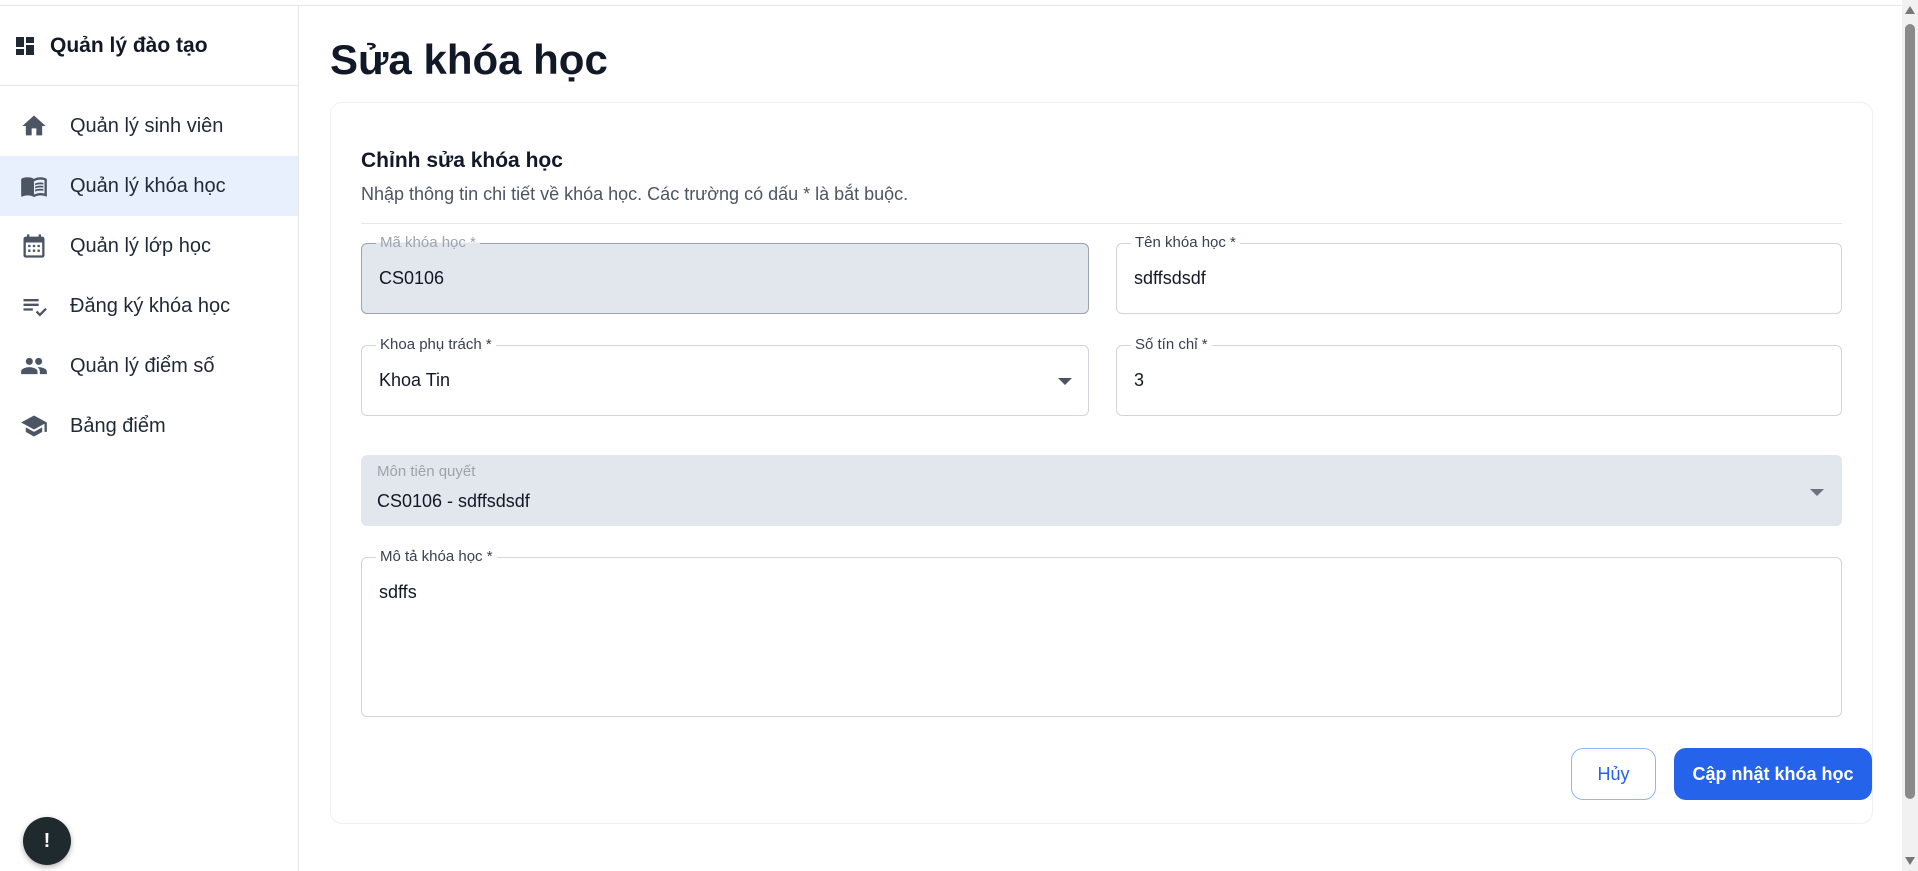  What do you see at coordinates (129, 45) in the screenshot?
I see `brand-title: Quản lý đào tạo` at bounding box center [129, 45].